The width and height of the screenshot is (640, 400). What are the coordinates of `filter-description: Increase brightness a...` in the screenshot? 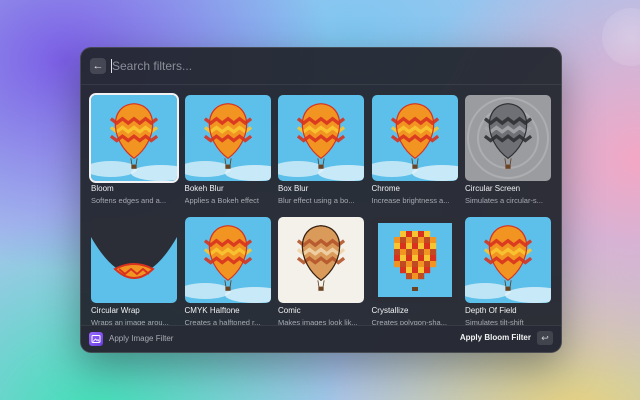 It's located at (410, 200).